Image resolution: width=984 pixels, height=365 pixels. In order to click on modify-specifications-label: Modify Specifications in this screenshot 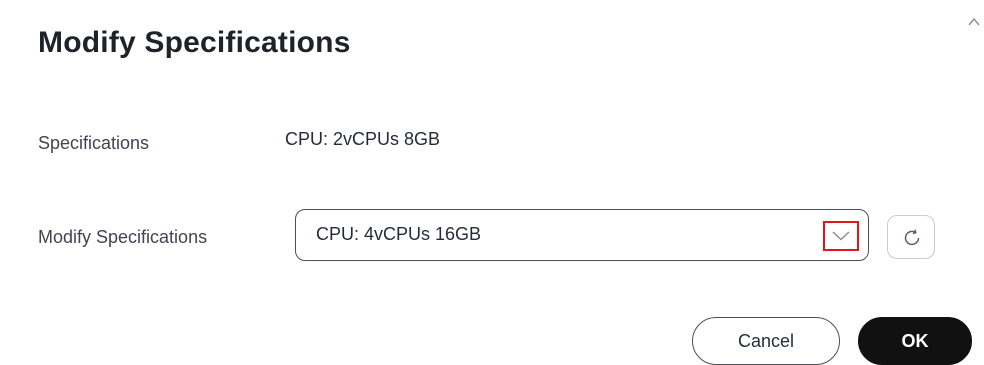, I will do `click(123, 237)`.